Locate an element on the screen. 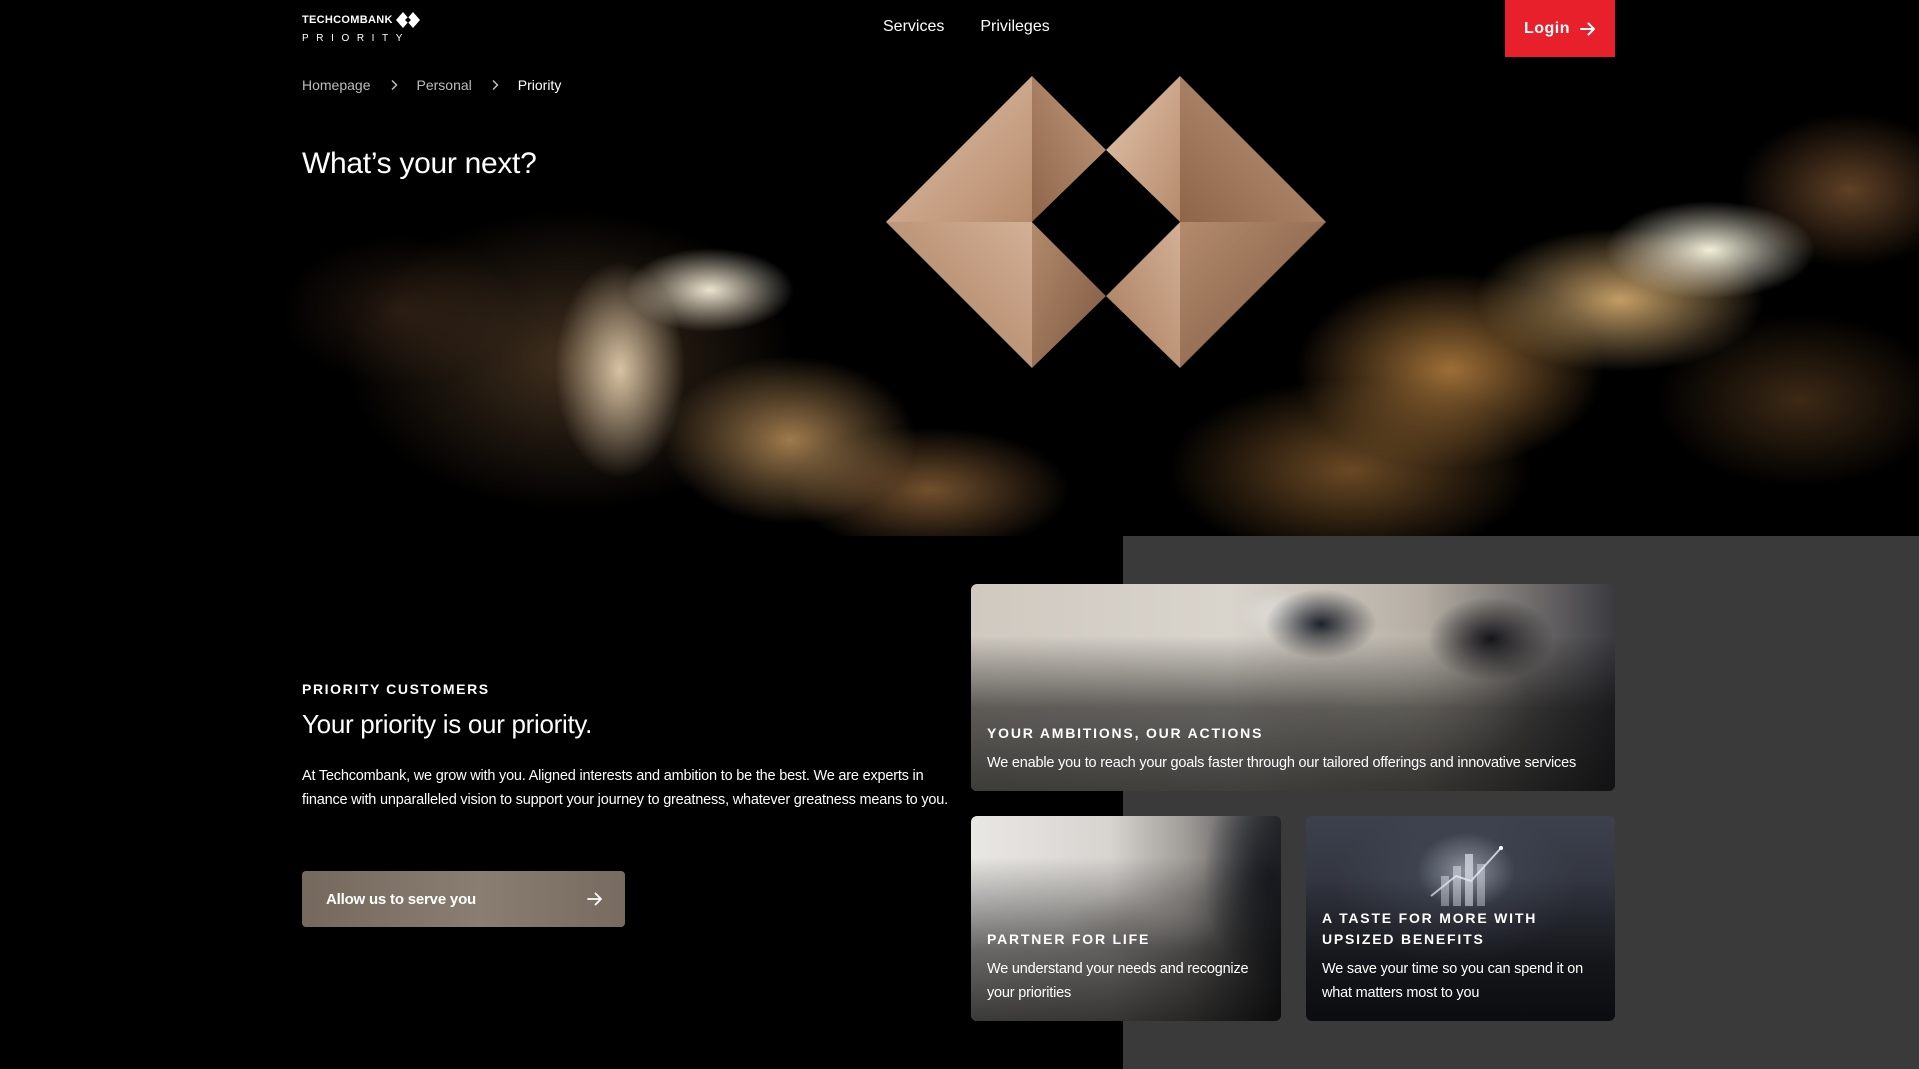 The height and width of the screenshot is (1069, 1919). intro-title: Your priority is our priority. is located at coordinates (447, 724).